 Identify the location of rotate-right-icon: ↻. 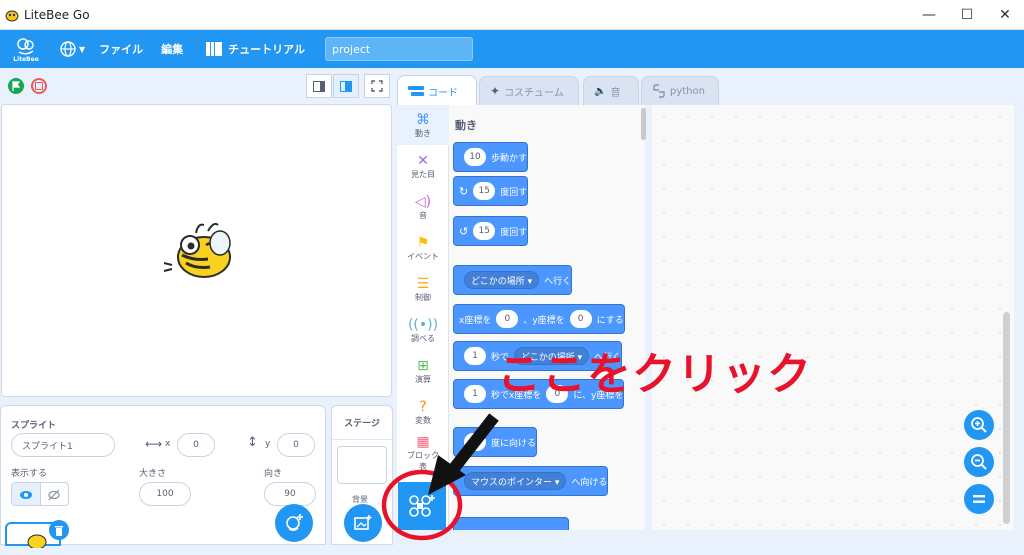
(464, 191).